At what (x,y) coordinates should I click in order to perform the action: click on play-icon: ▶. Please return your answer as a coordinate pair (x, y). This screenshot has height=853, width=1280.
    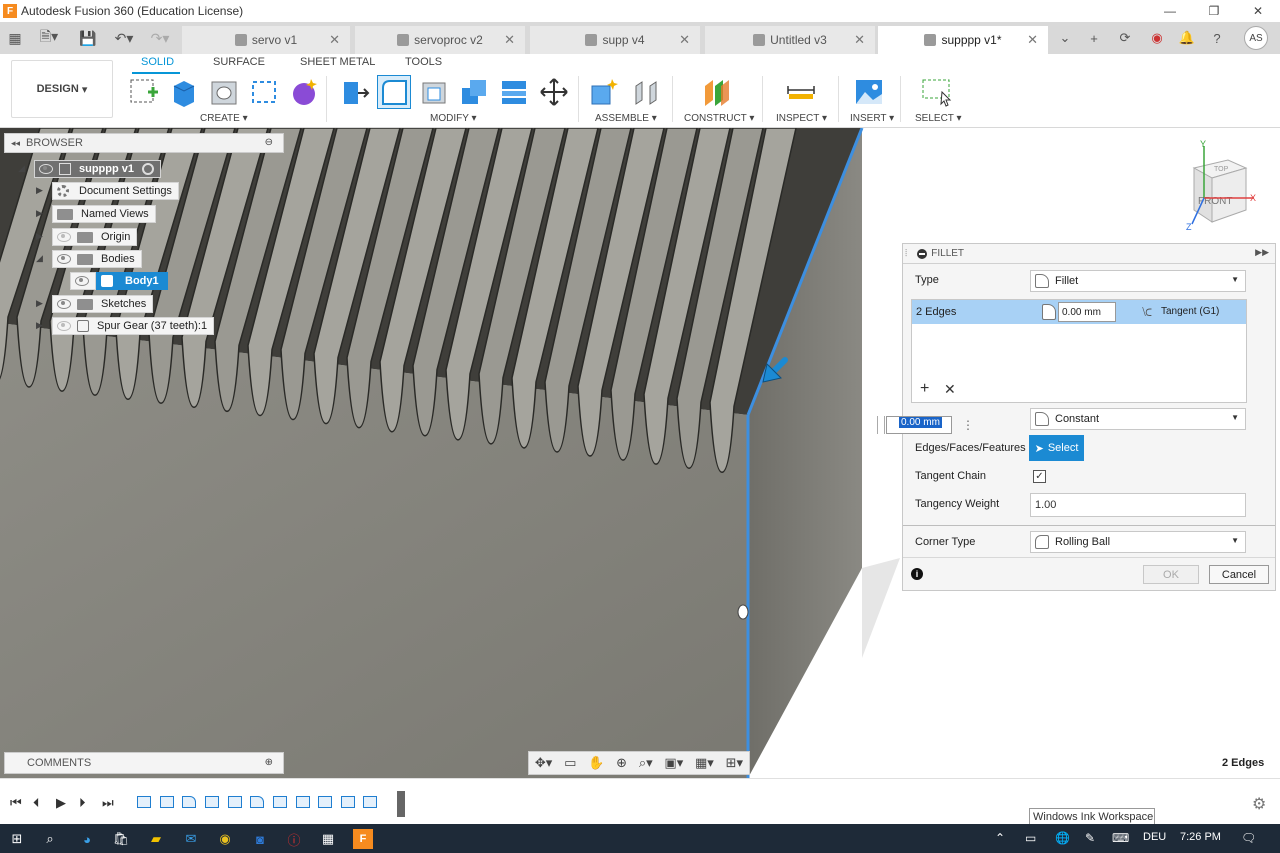
    Looking at the image, I should click on (61, 803).